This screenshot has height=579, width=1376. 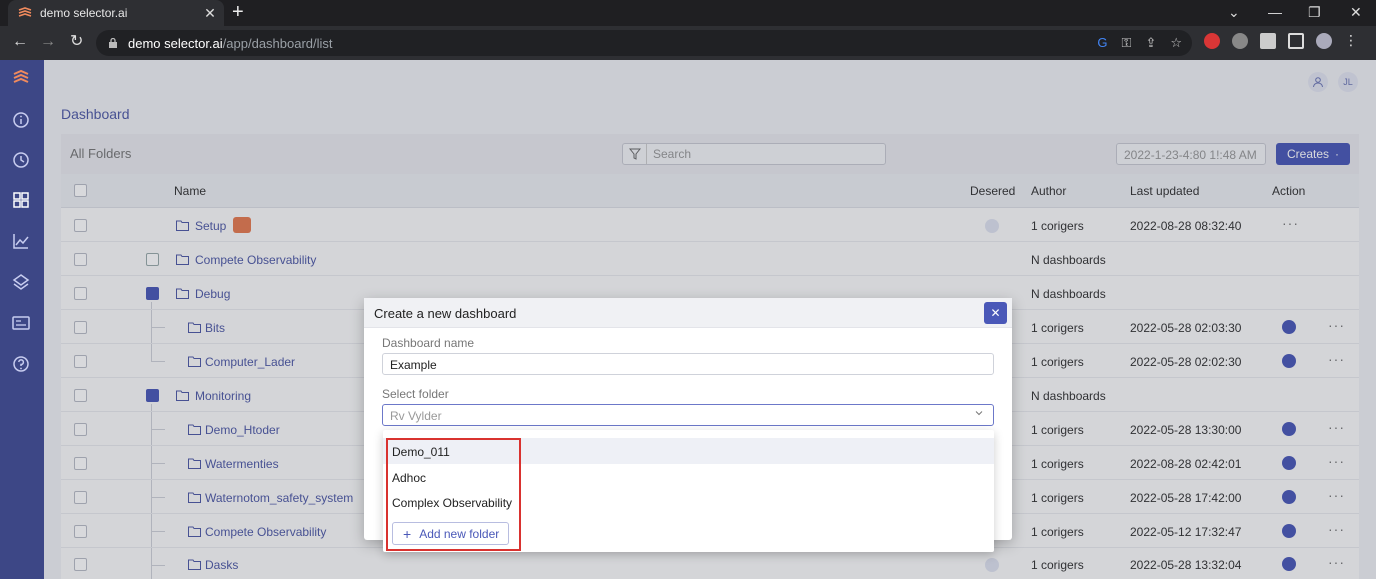 I want to click on close-window-button: ✕, so click(x=1356, y=12).